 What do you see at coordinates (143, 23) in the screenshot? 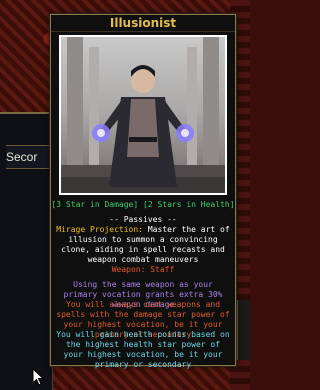
I see `tooltip-title: Illusionist` at bounding box center [143, 23].